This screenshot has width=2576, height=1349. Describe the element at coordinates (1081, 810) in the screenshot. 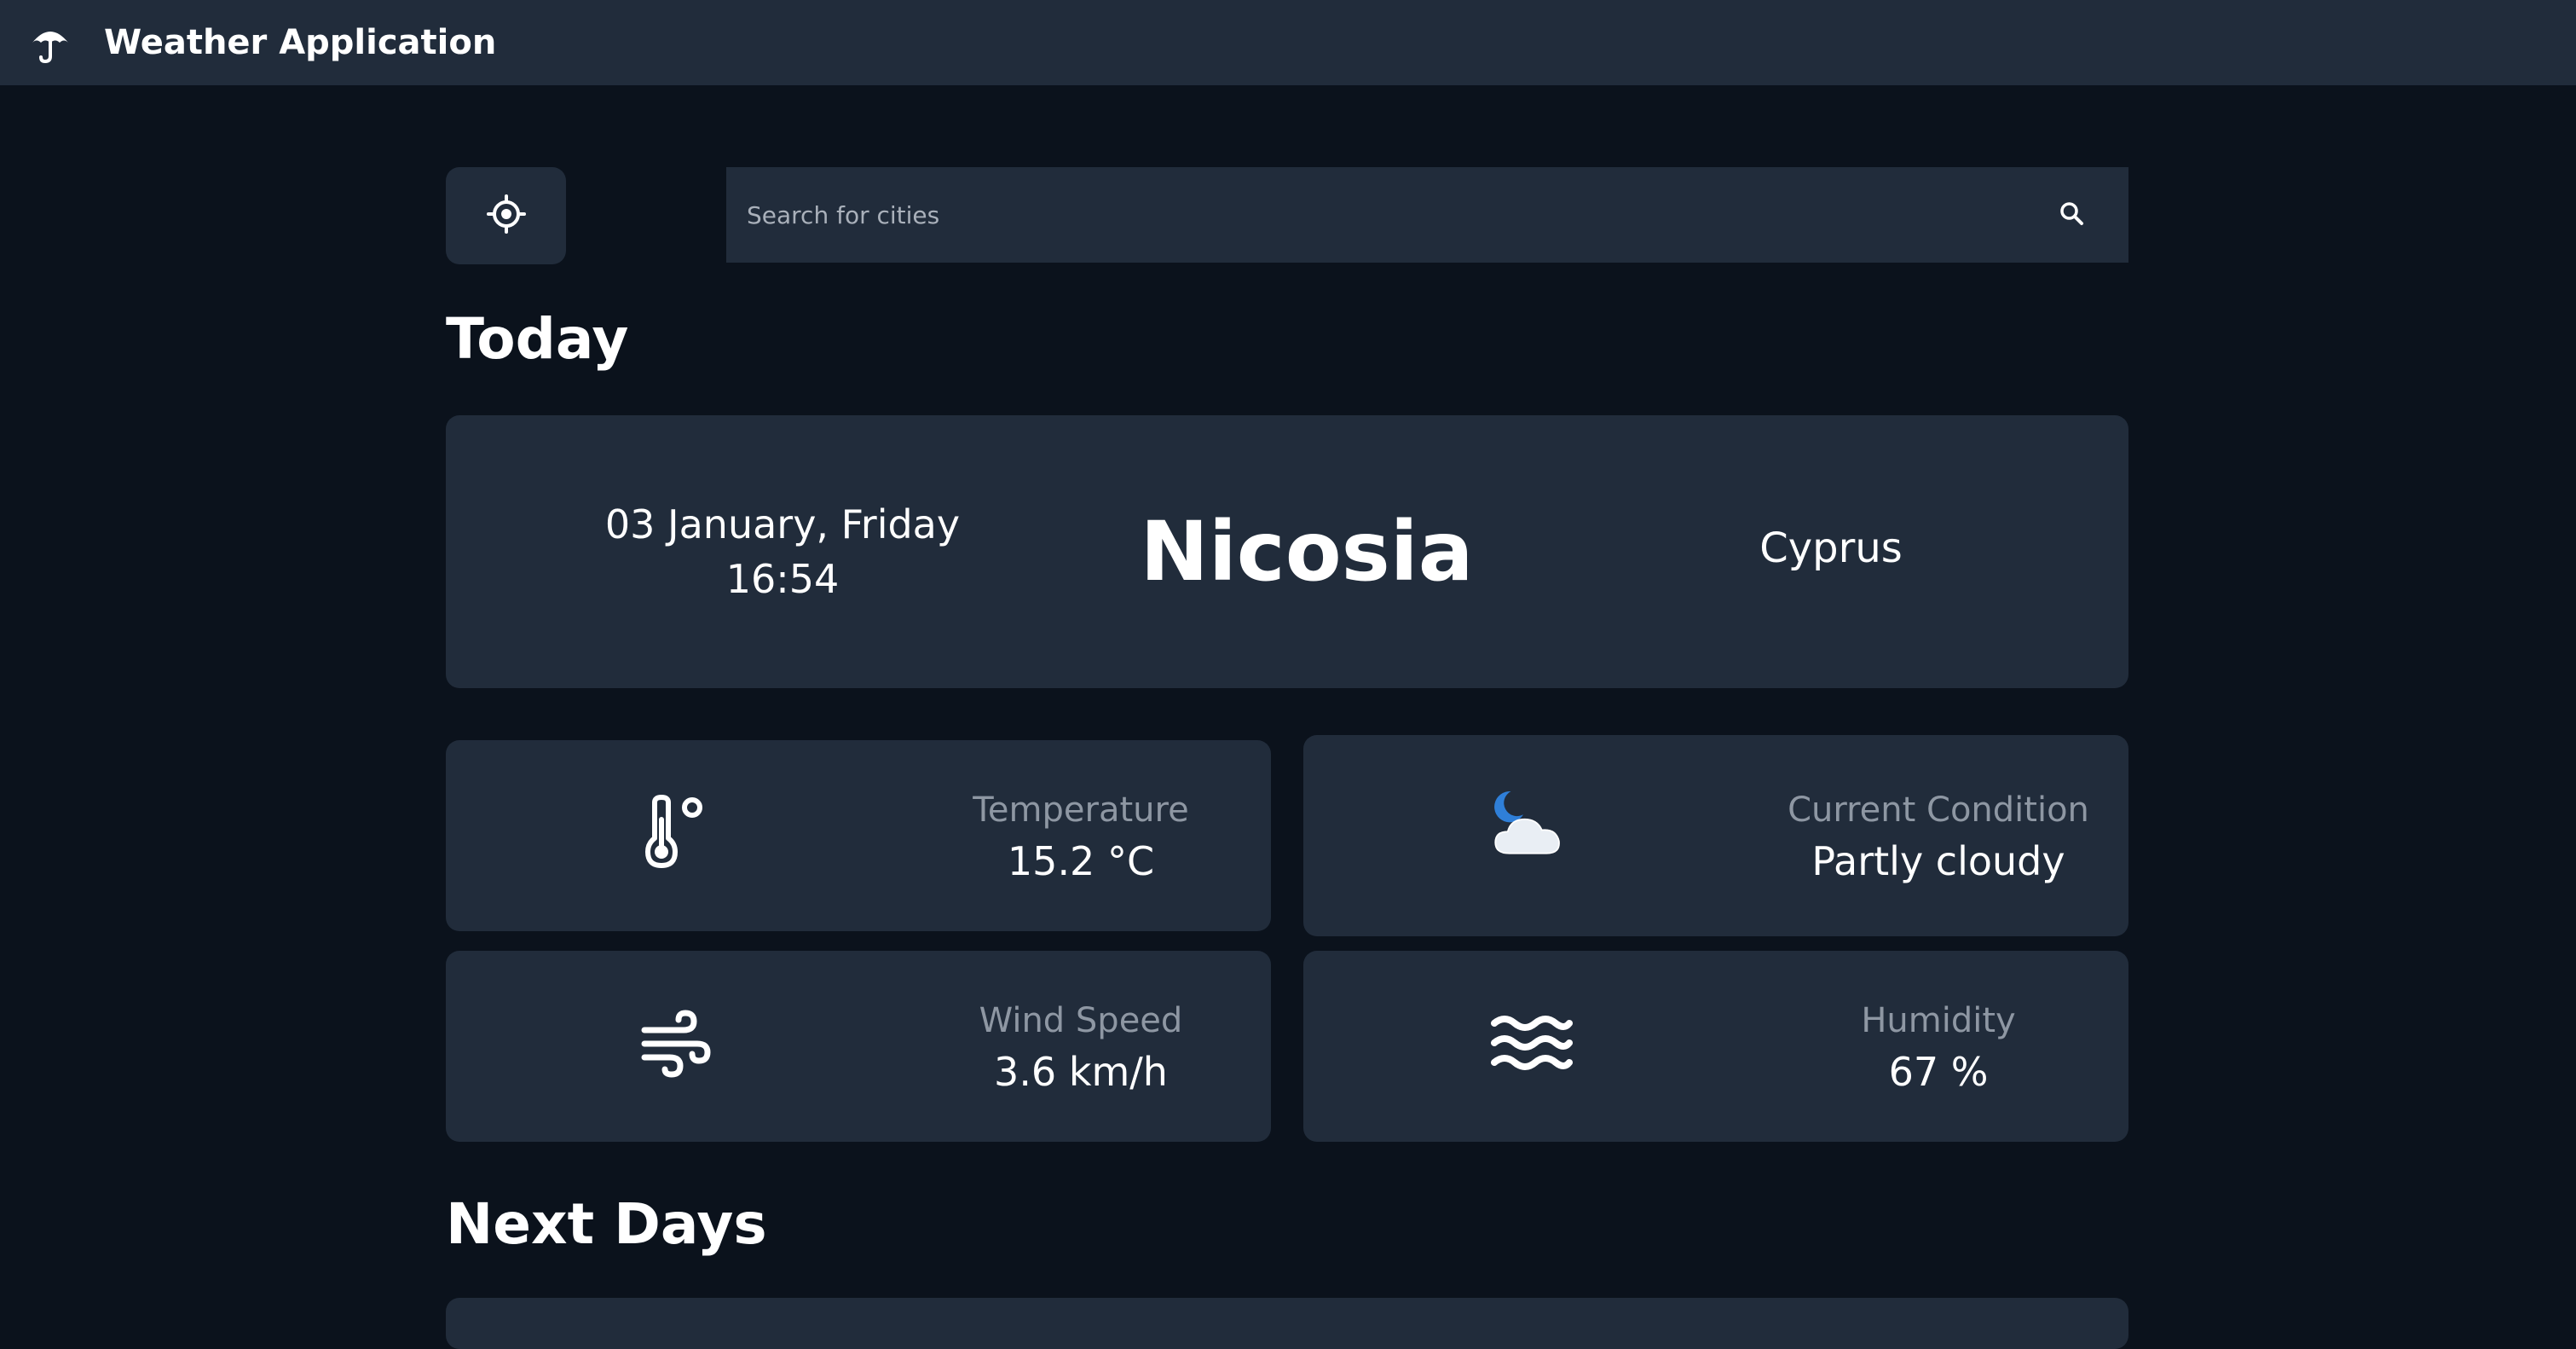

I see `temperature-label: Temperature` at that location.